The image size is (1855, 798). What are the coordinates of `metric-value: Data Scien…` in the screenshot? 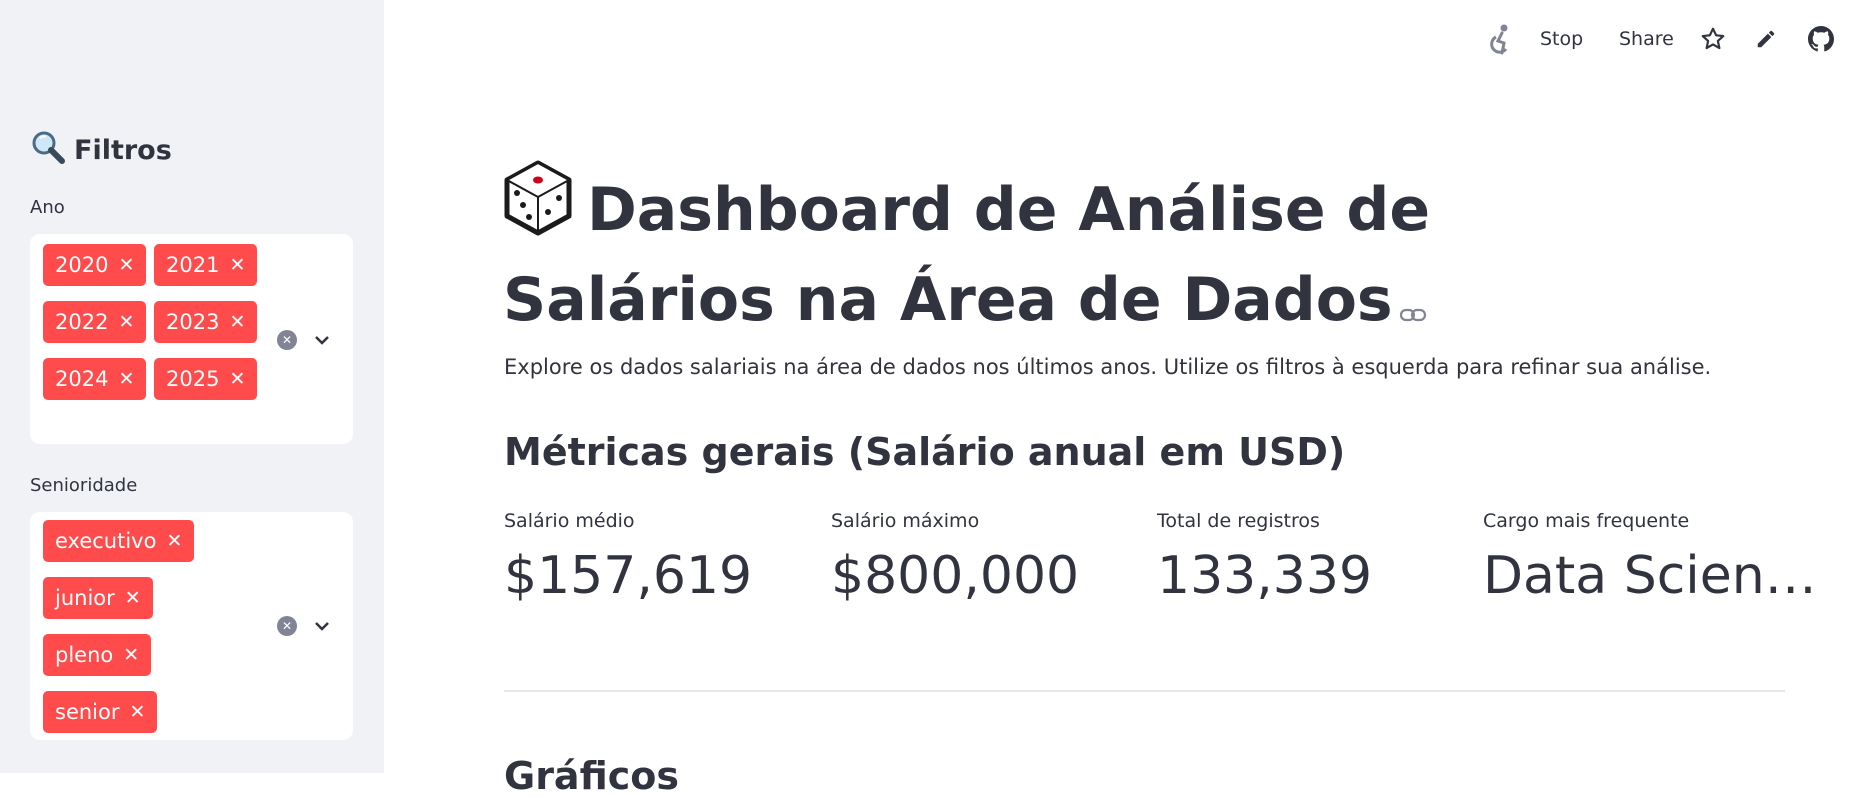 It's located at (1650, 576).